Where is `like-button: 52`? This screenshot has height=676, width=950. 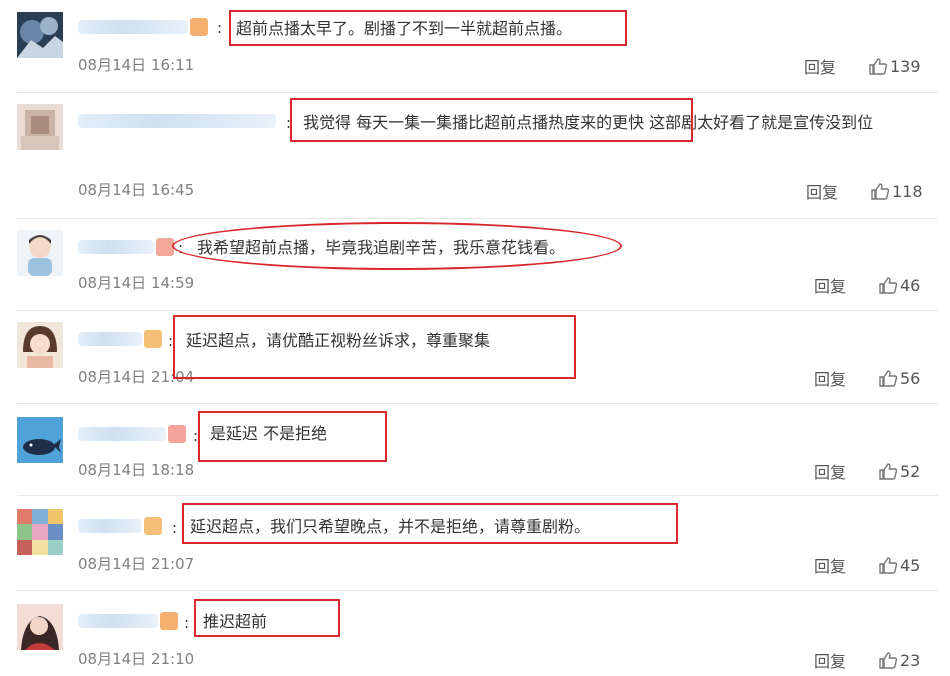 like-button: 52 is located at coordinates (899, 471).